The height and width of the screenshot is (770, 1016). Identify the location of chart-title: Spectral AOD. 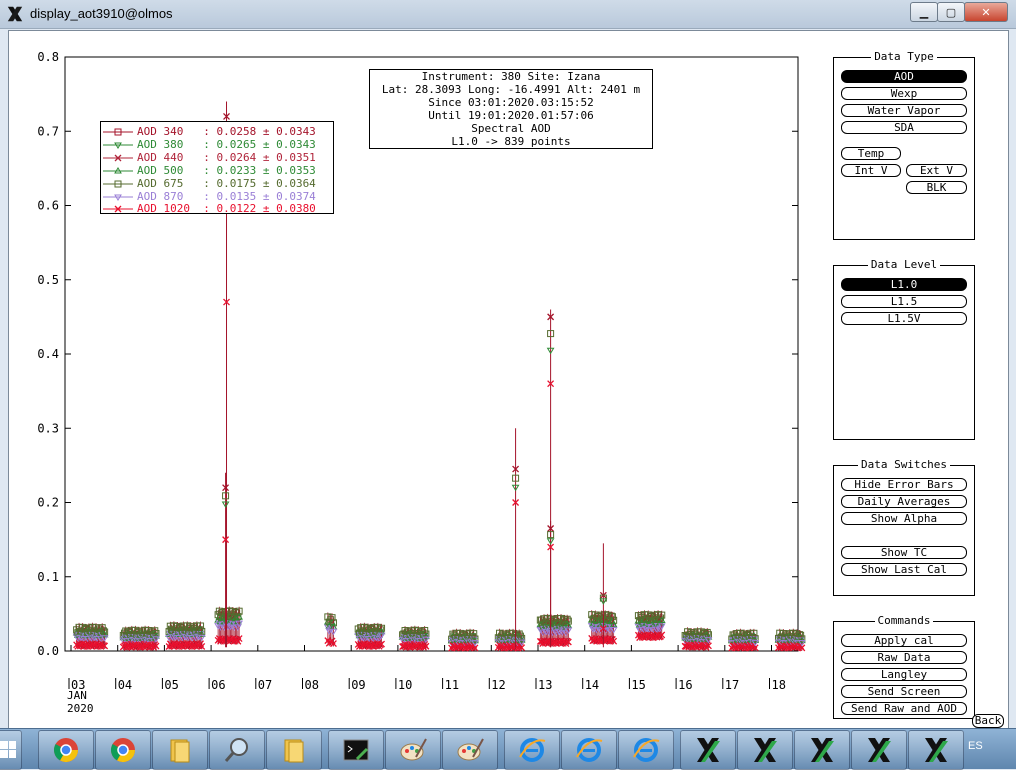
(511, 128).